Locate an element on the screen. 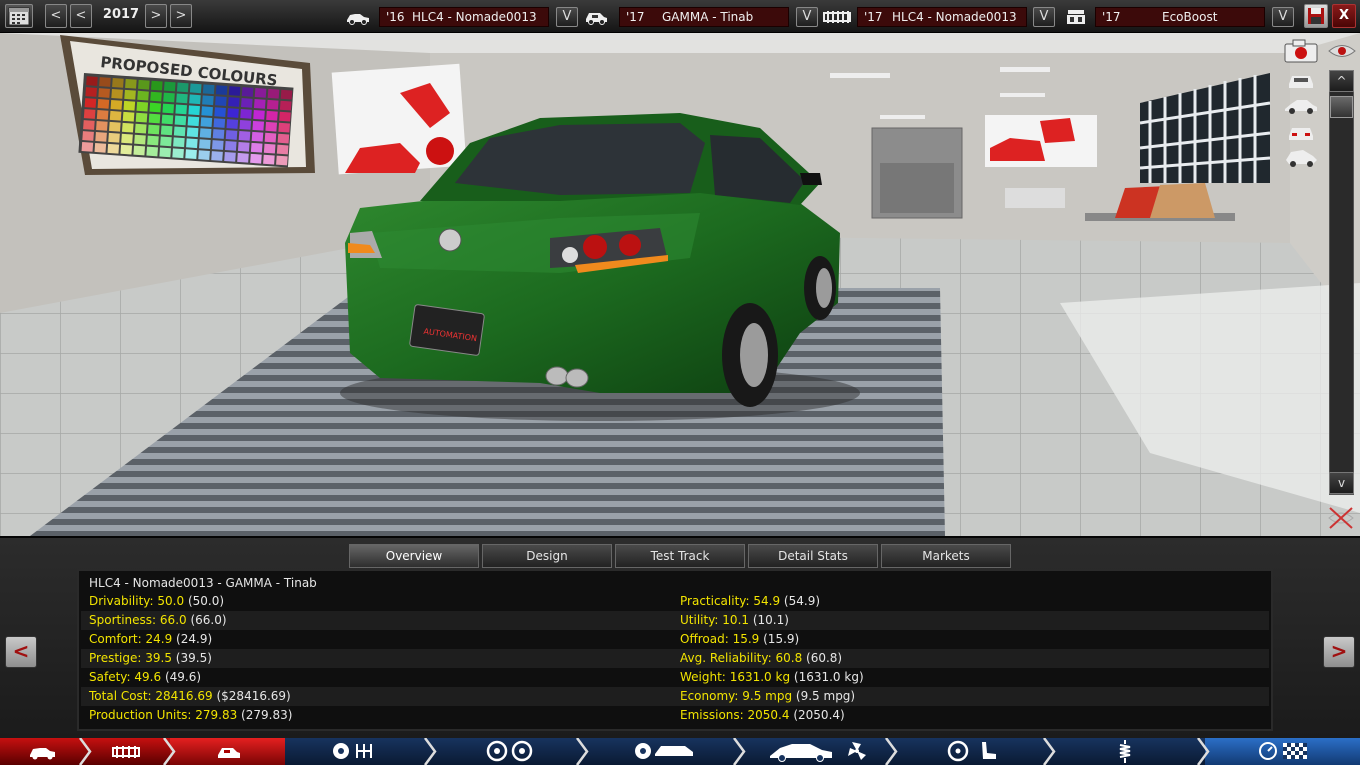 This screenshot has height=765, width=1360. save-button is located at coordinates (1316, 16).